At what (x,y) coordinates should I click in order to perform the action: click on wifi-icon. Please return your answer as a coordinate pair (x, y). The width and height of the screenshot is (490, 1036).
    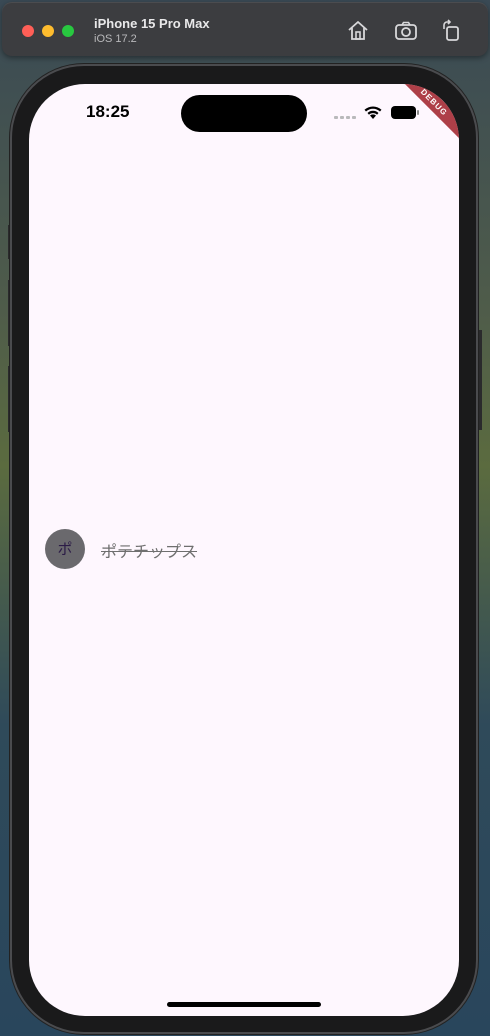
    Looking at the image, I should click on (373, 112).